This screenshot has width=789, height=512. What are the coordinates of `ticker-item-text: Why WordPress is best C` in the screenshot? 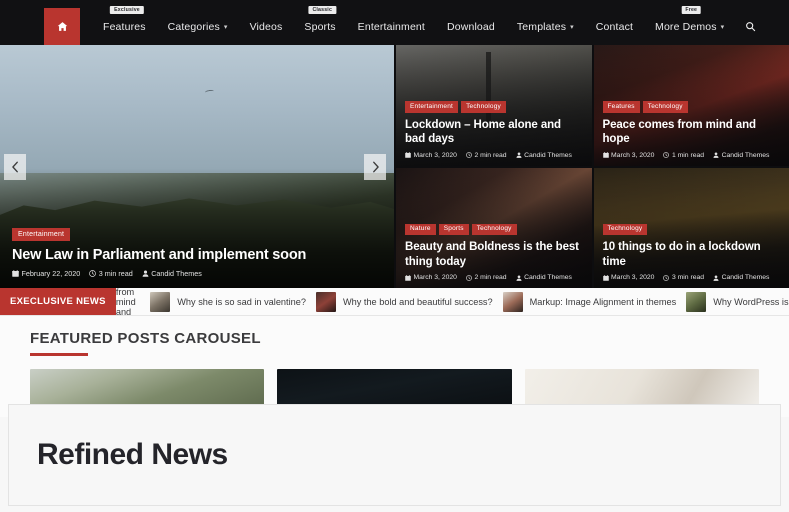 It's located at (751, 301).